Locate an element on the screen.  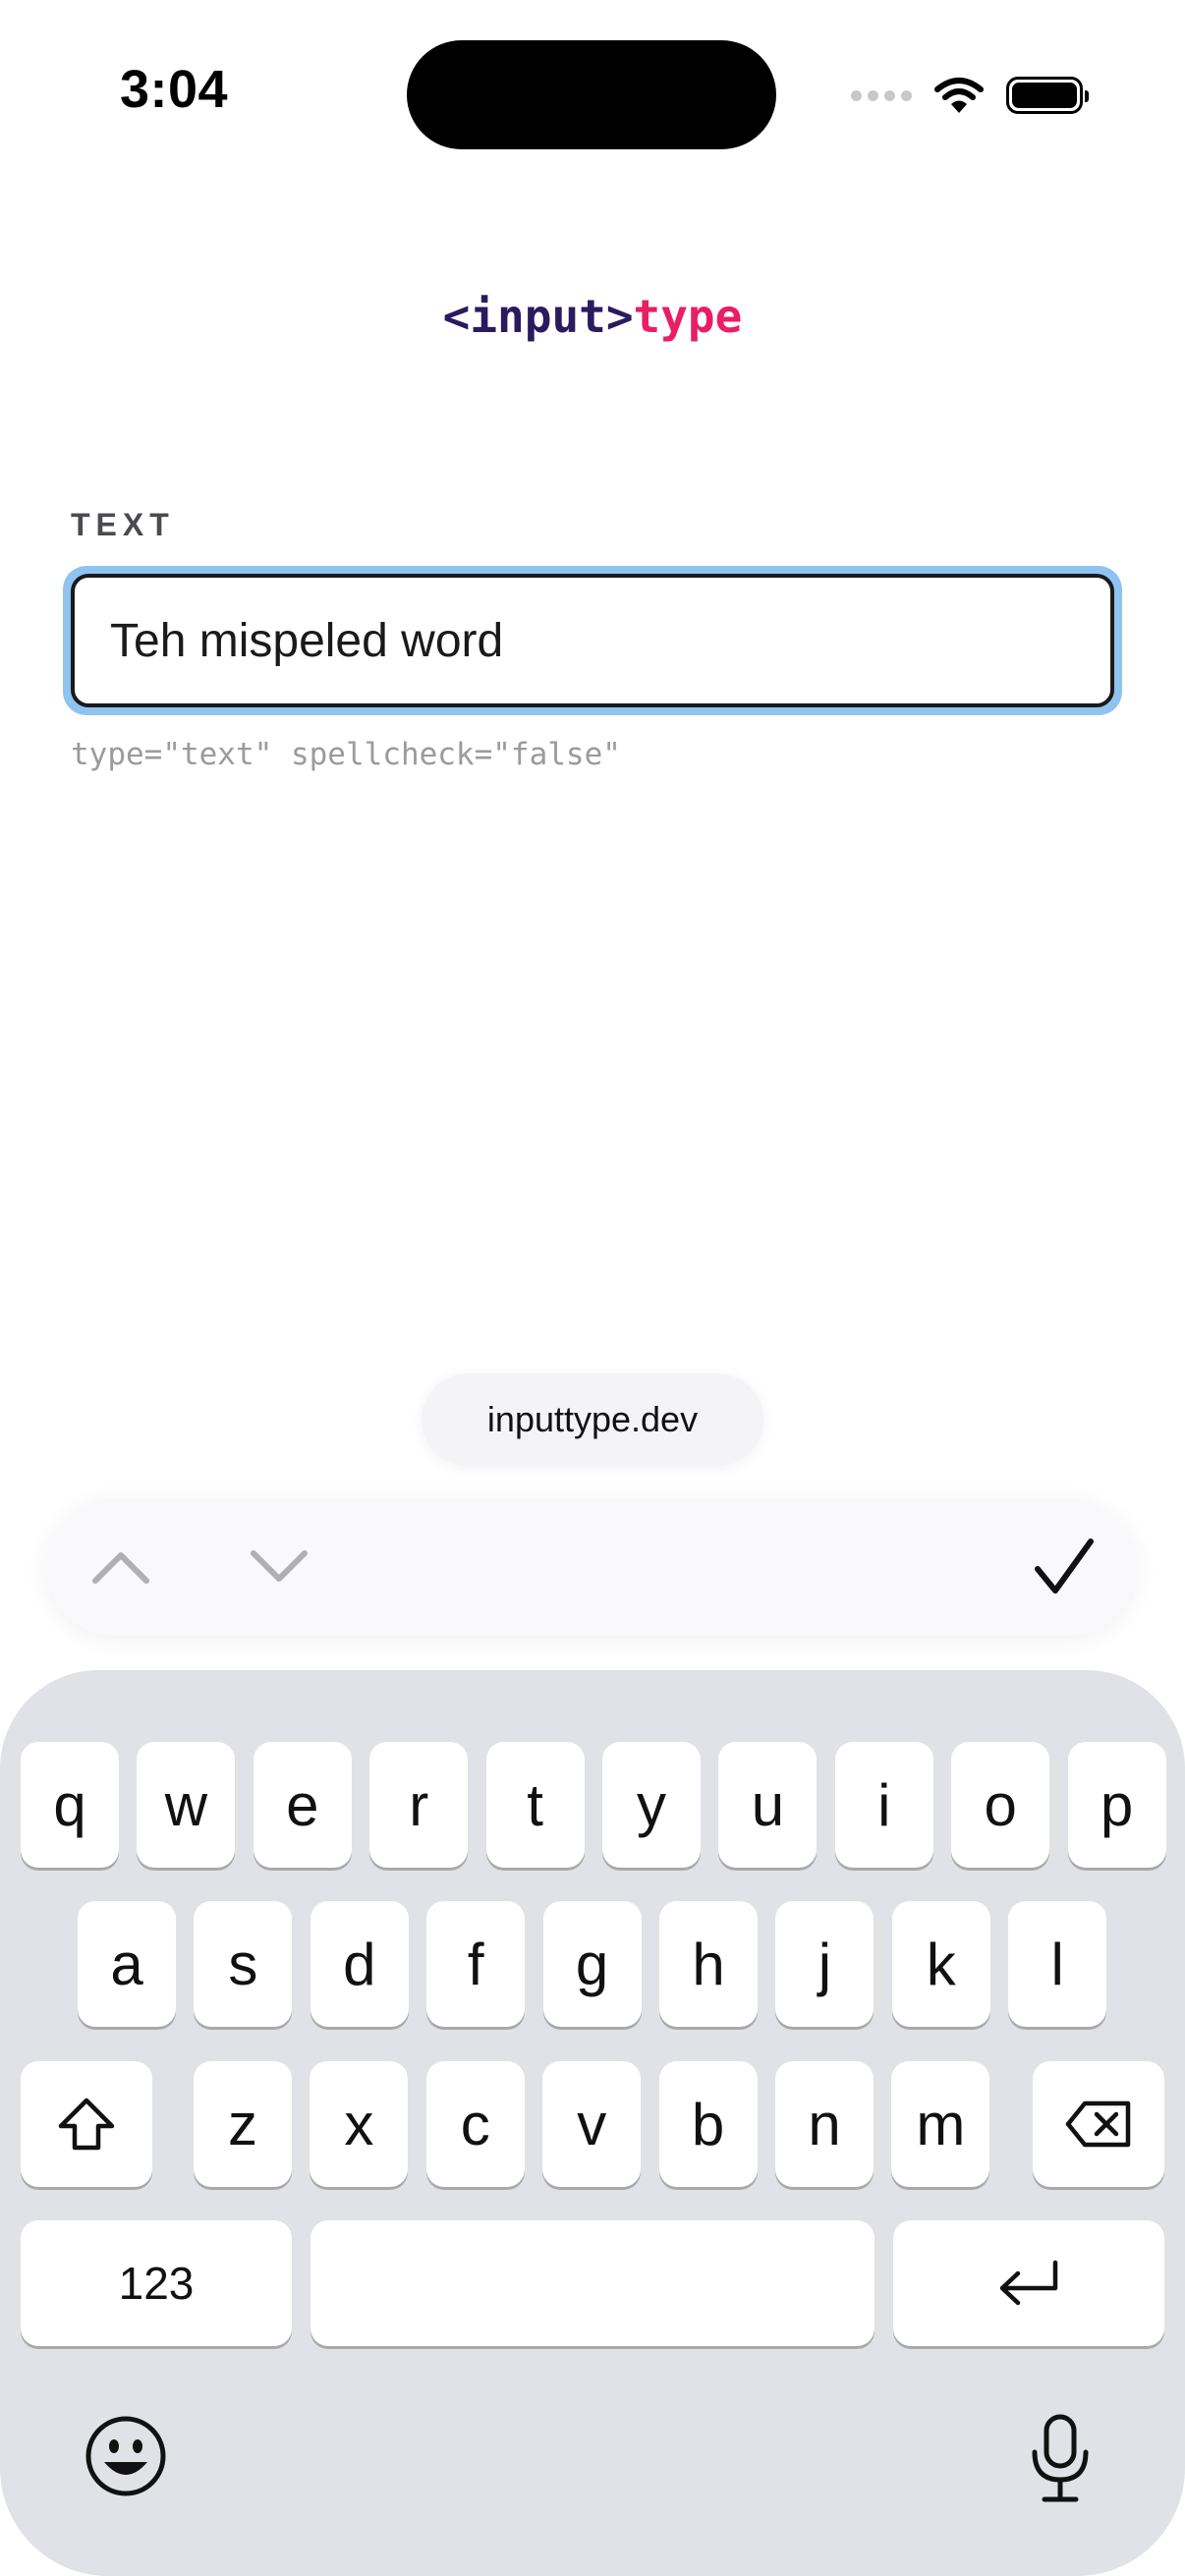
dictation-button is located at coordinates (1060, 2458).